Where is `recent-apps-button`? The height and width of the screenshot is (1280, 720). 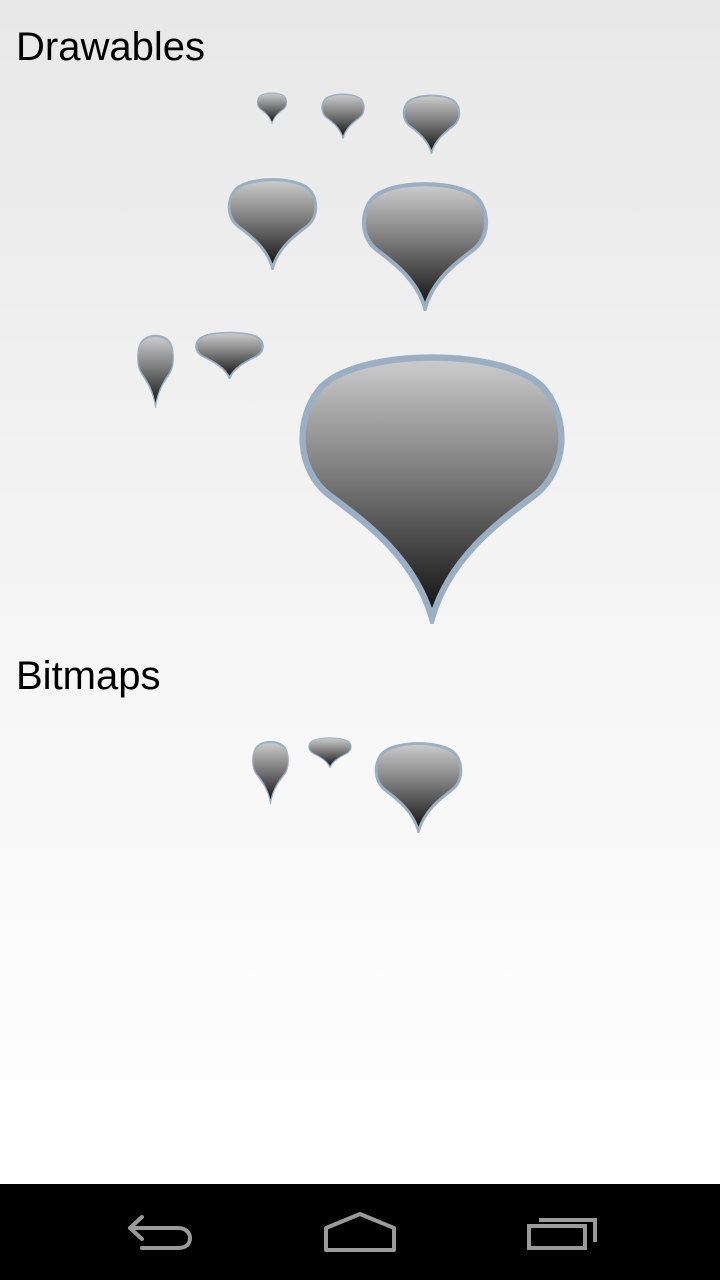
recent-apps-button is located at coordinates (562, 1232).